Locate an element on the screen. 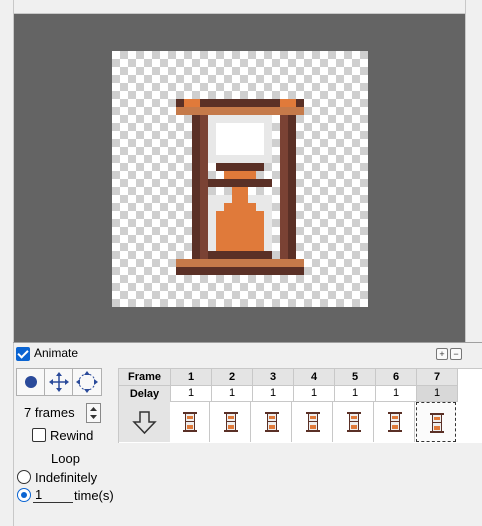 The width and height of the screenshot is (482, 526). expand-arrows-icon is located at coordinates (87, 382).